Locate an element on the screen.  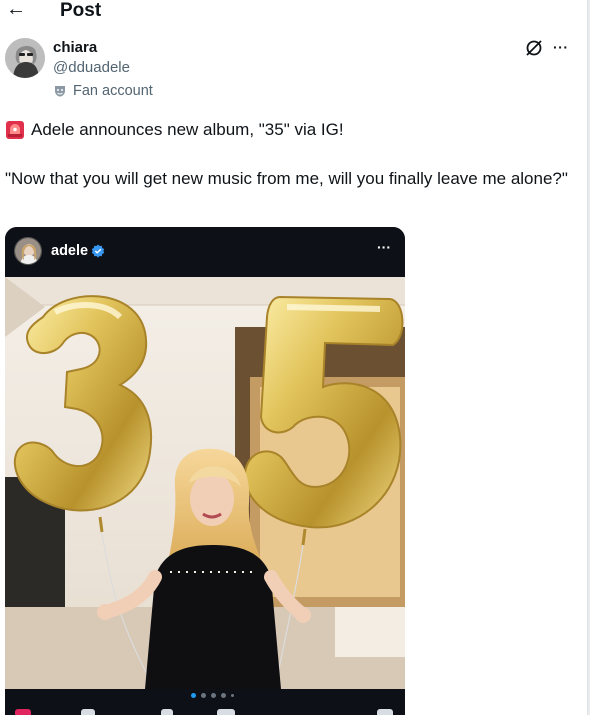
avatar-photo-icon is located at coordinates (25, 58).